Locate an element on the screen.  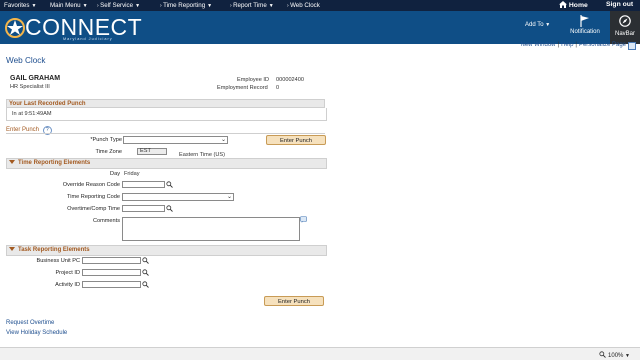
zoom-level: 100% is located at coordinates (616, 356).